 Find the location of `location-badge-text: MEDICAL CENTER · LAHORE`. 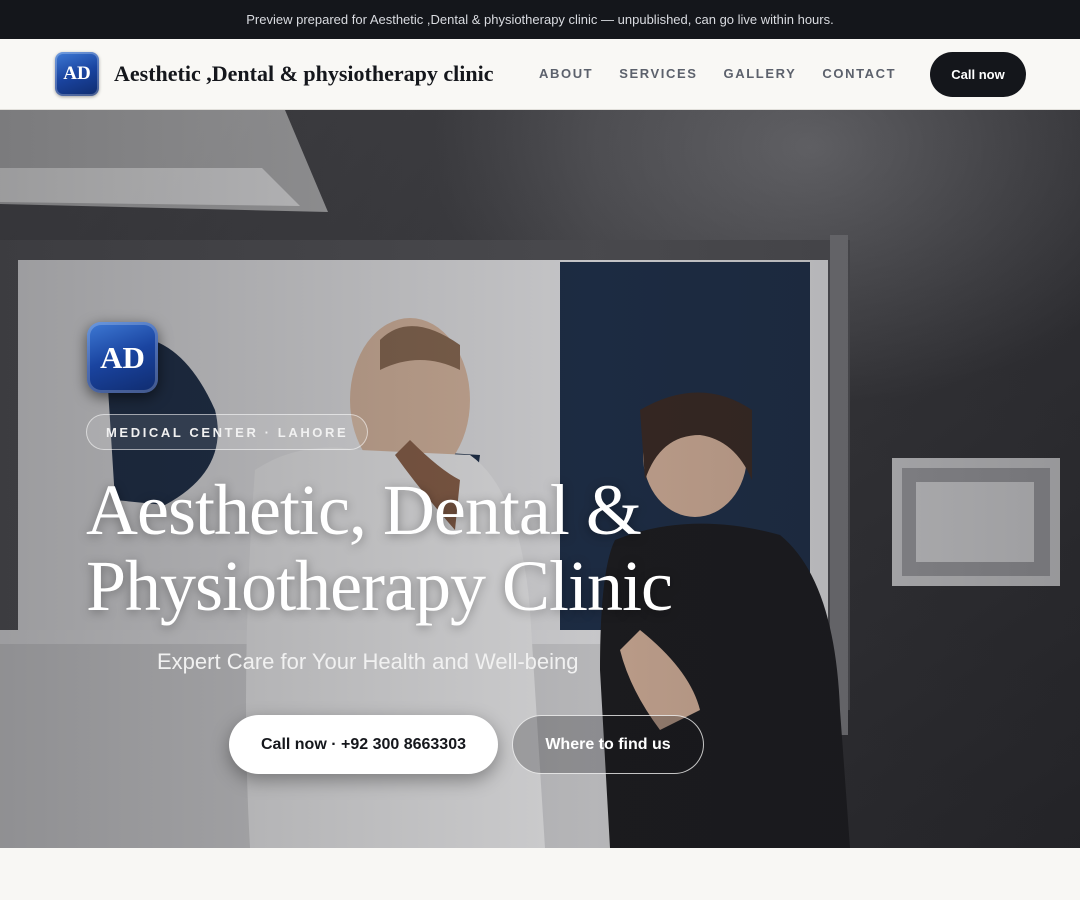

location-badge-text: MEDICAL CENTER · LAHORE is located at coordinates (227, 432).